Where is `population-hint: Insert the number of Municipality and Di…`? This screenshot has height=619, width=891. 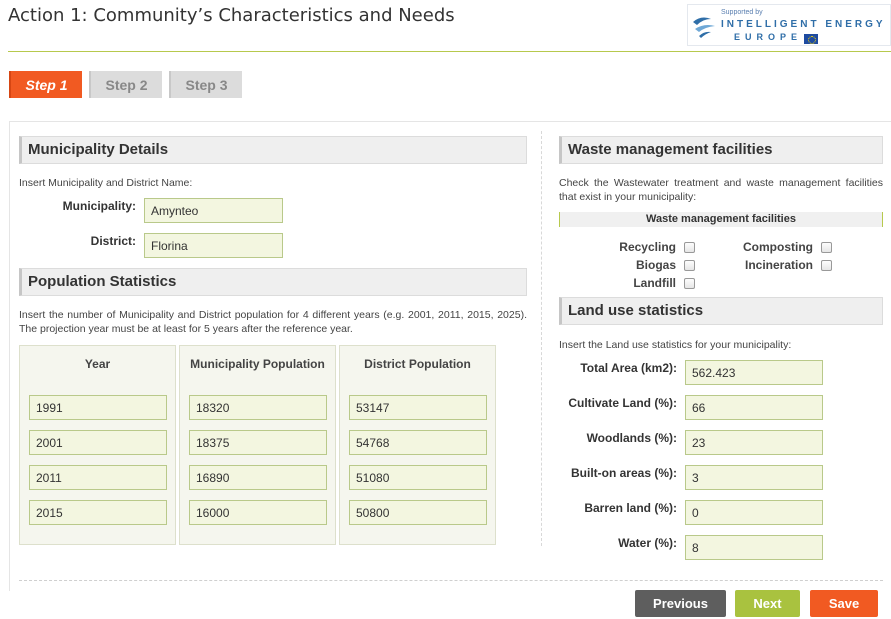 population-hint: Insert the number of Municipality and Di… is located at coordinates (273, 322).